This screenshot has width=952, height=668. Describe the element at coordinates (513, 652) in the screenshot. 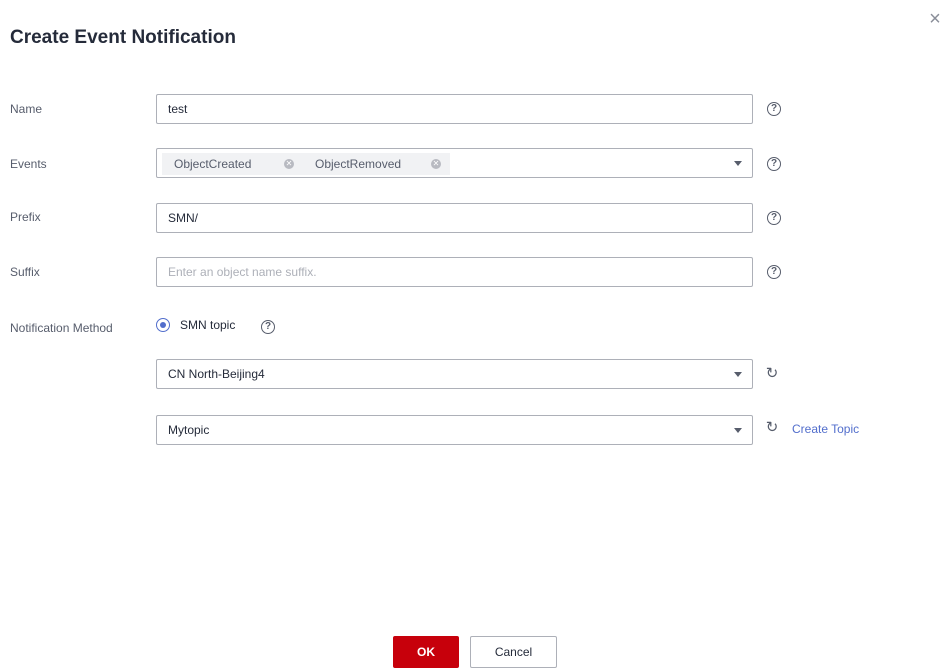

I see `cancel-button: Cancel` at that location.